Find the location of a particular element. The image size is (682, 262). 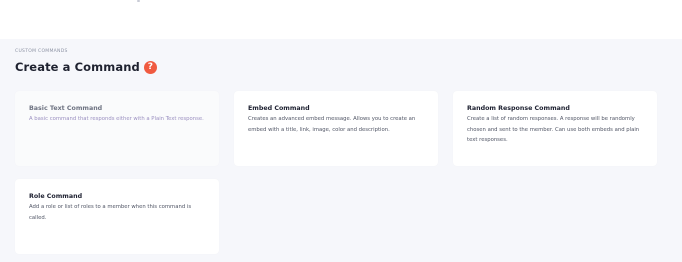

page-title: Create a Command is located at coordinates (77, 67).